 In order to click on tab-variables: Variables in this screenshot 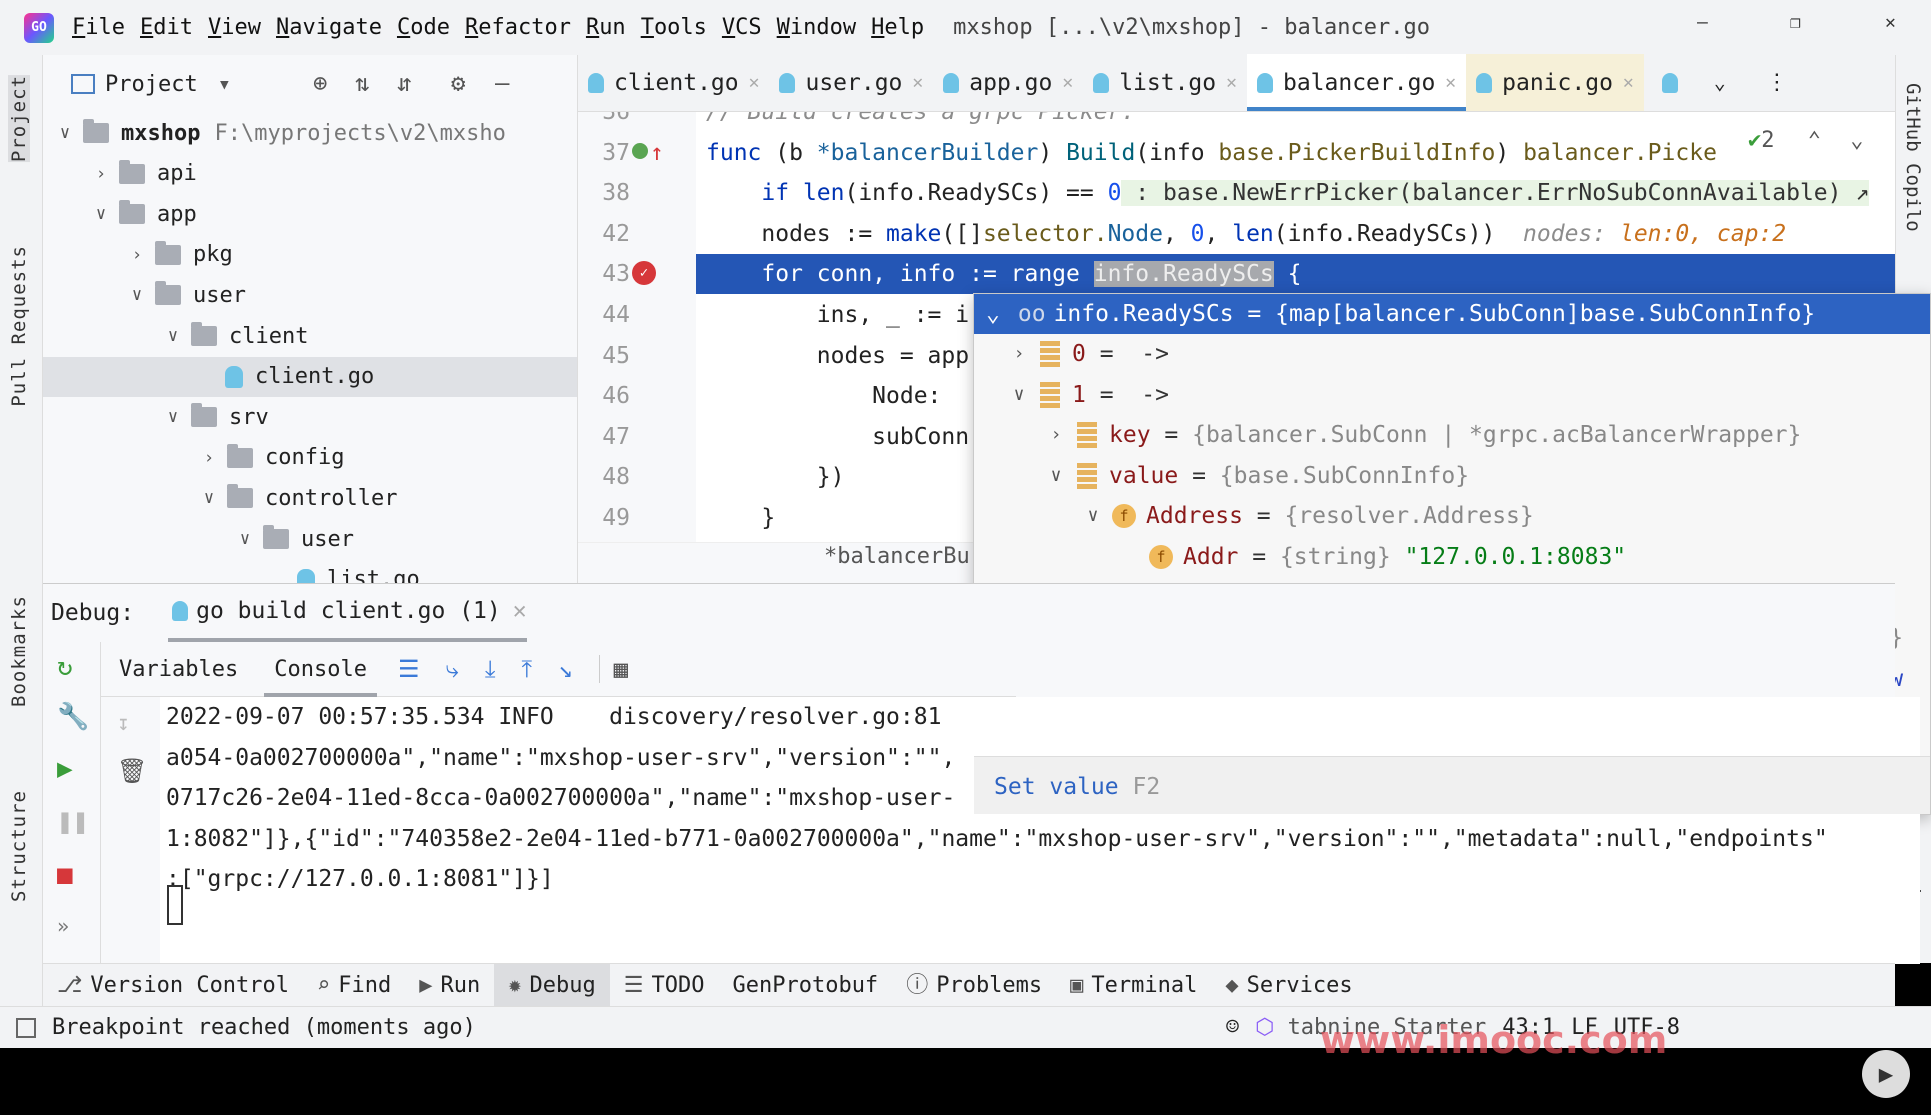, I will do `click(178, 669)`.